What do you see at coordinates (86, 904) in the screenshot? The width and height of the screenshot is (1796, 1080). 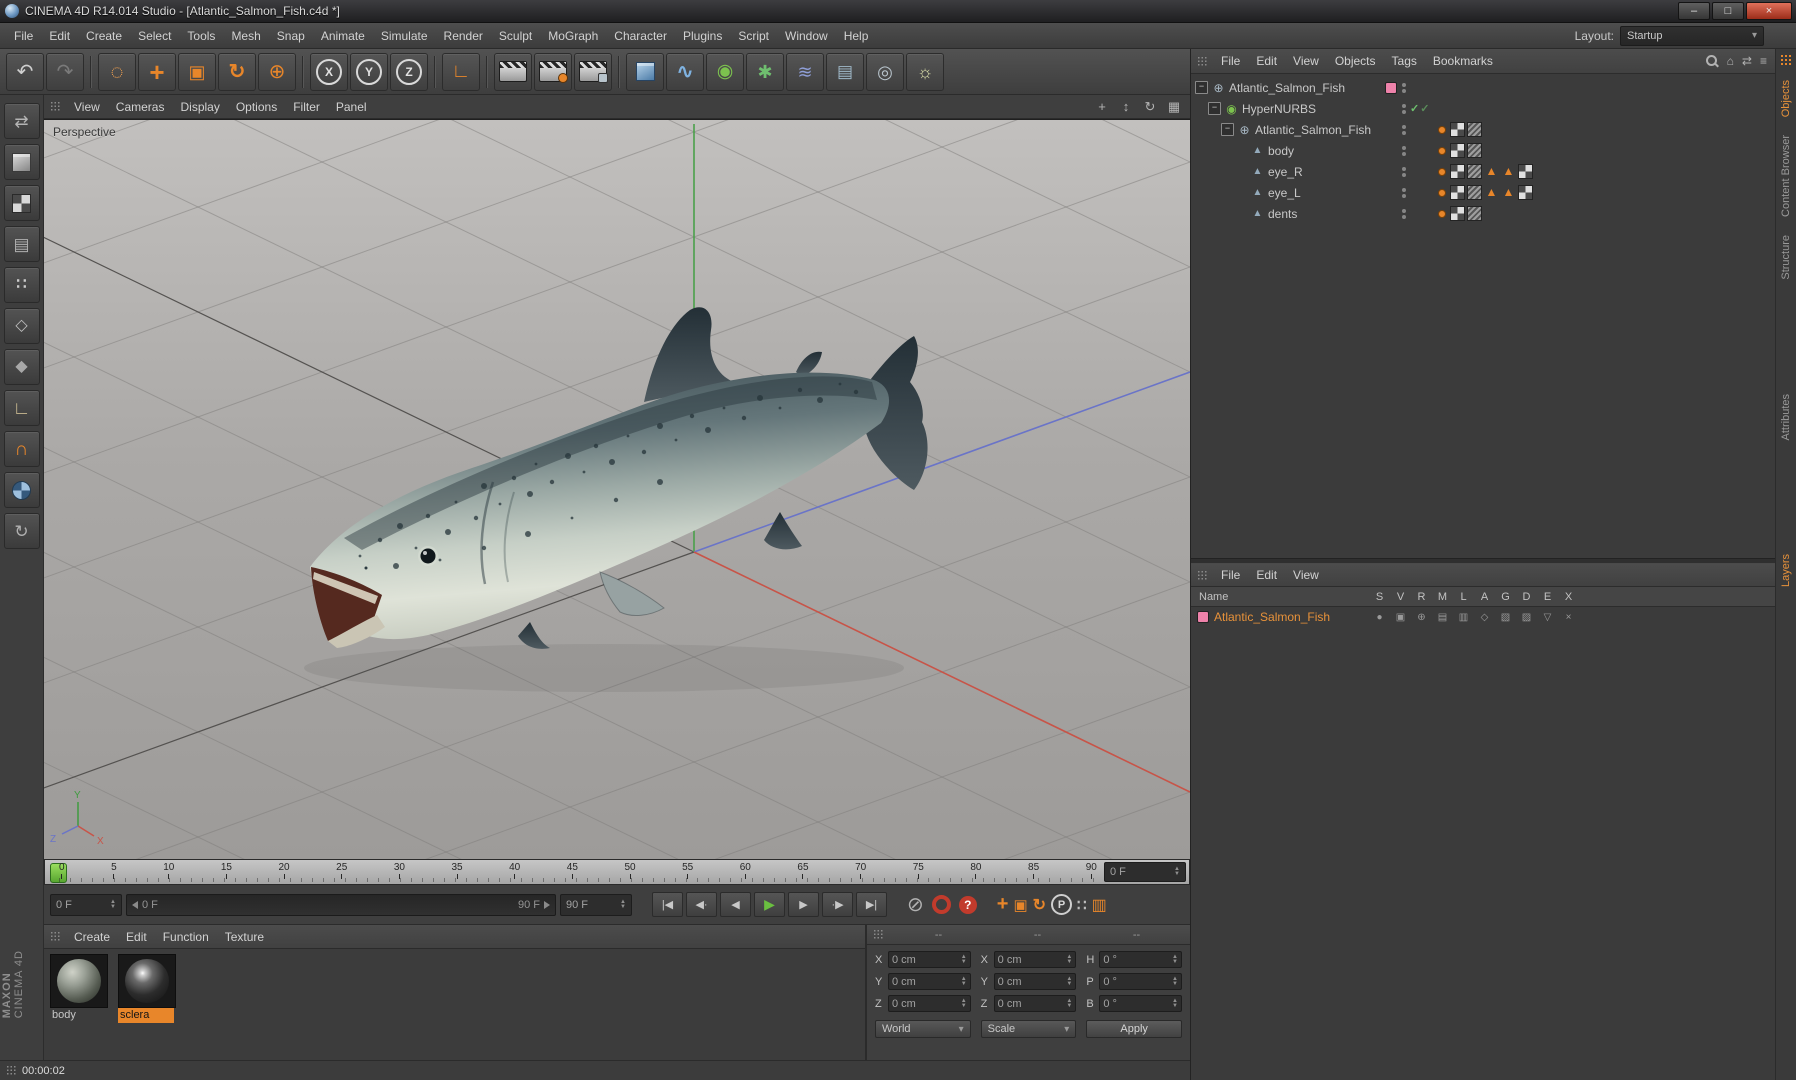 I see `start-frame-field: 0 F` at bounding box center [86, 904].